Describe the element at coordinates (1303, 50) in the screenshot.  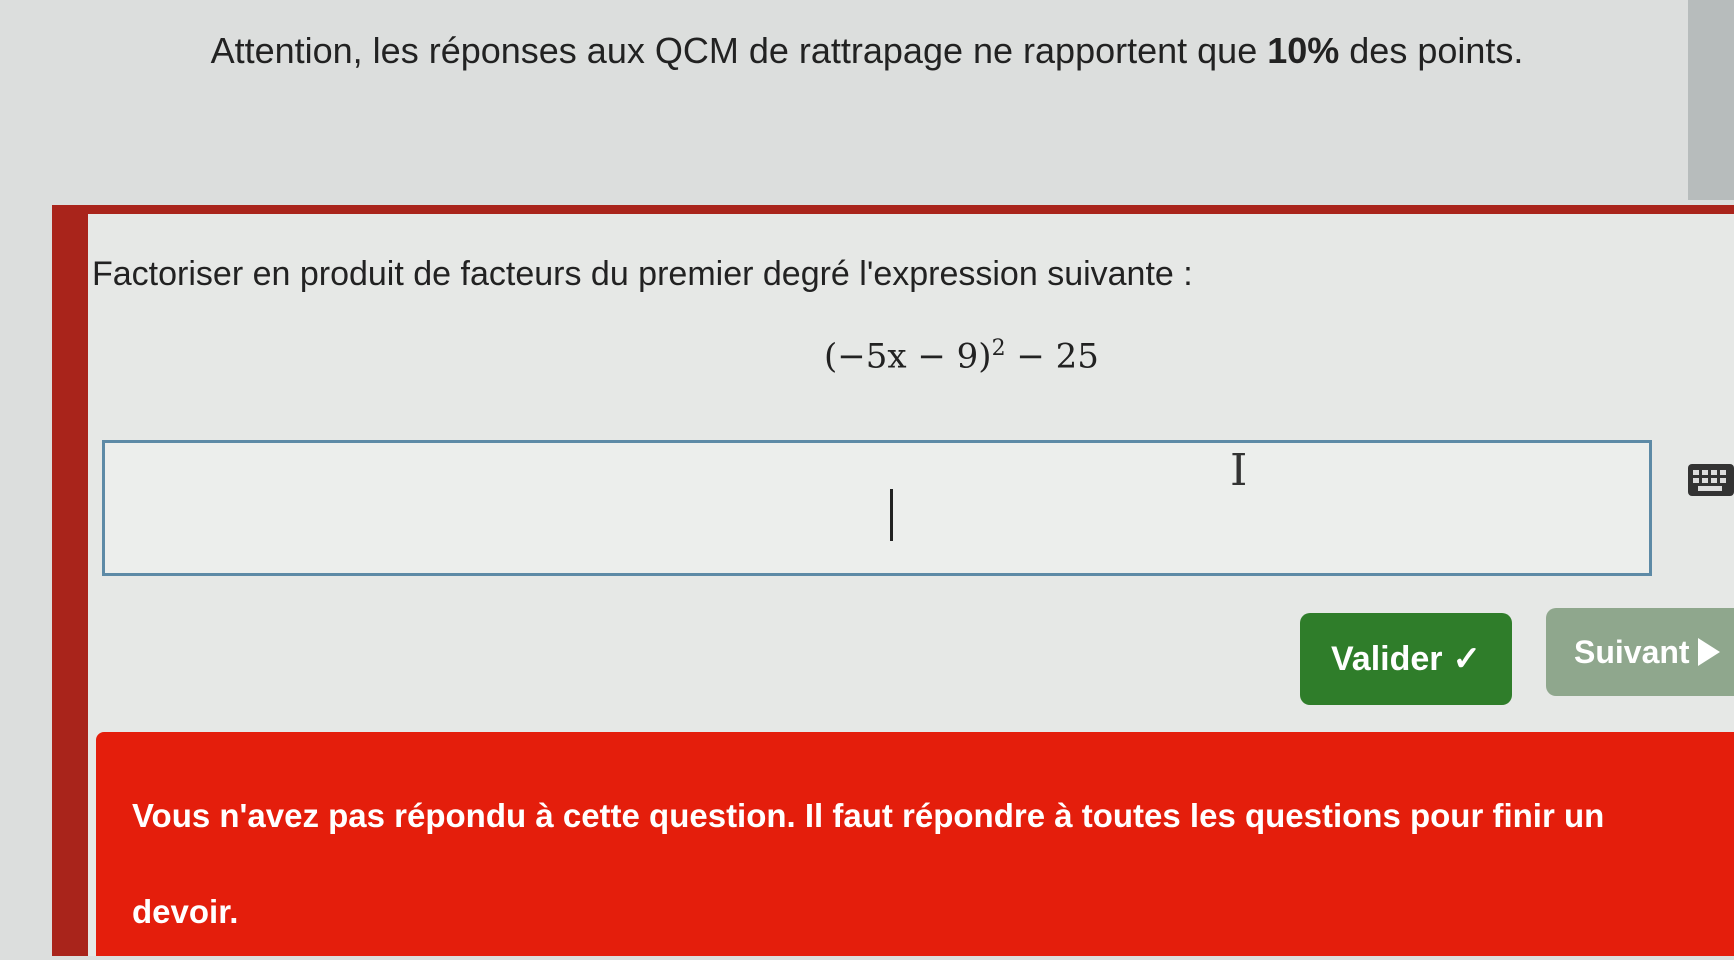
I see `notice-percent: 10%` at that location.